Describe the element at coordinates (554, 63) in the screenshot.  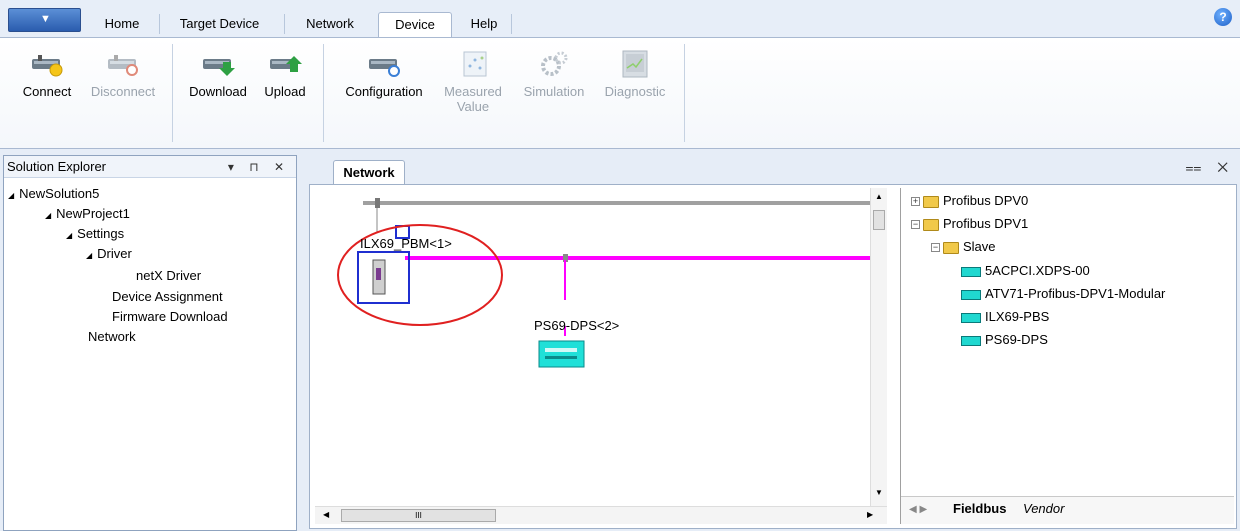
I see `simulation-gears-icon` at that location.